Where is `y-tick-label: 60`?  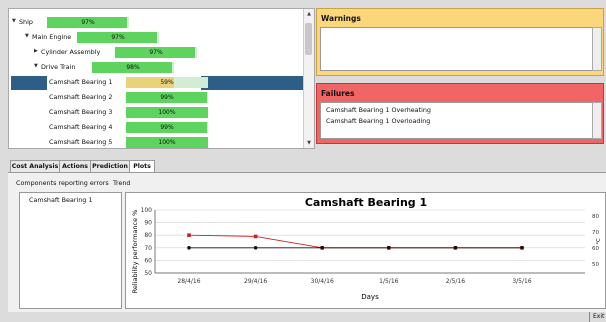 y-tick-label: 60 is located at coordinates (148, 260).